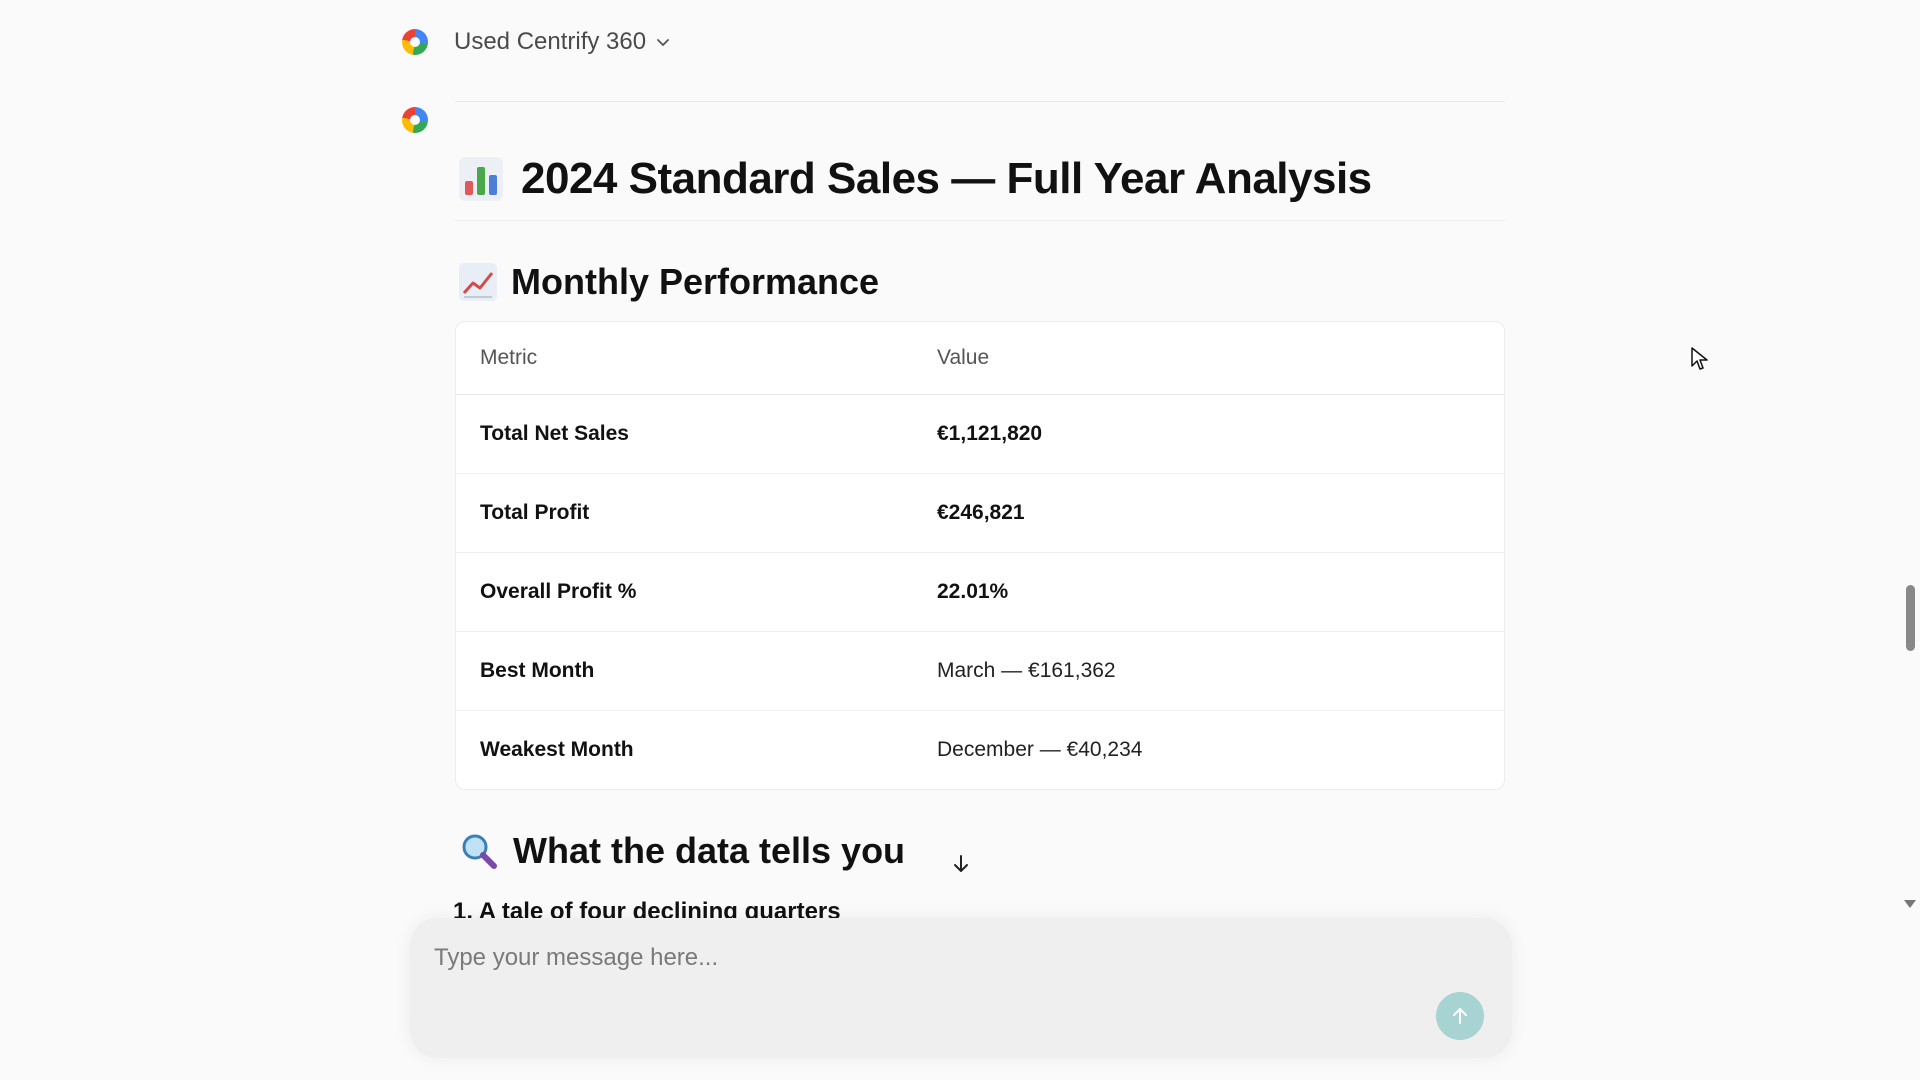 This screenshot has width=1920, height=1080. I want to click on scrollbar-thumb, so click(1910, 618).